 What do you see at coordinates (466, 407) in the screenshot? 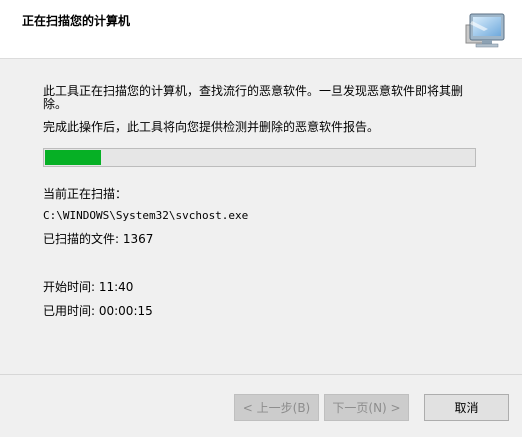
I see `cancel-button: 取消` at bounding box center [466, 407].